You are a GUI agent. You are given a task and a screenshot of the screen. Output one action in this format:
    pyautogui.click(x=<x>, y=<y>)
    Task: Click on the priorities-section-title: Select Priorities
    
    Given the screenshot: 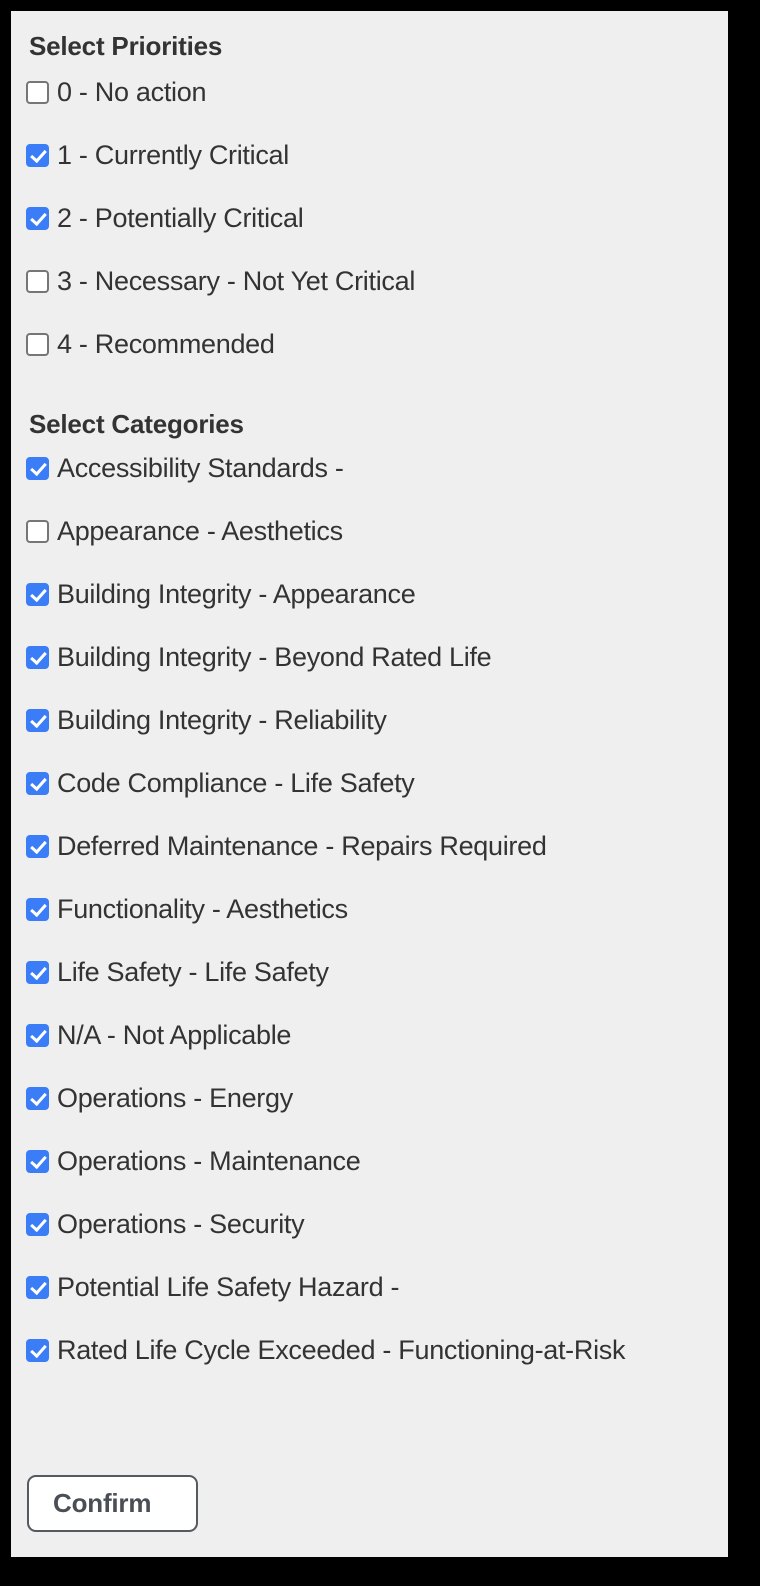 What is the action you would take?
    pyautogui.click(x=126, y=46)
    